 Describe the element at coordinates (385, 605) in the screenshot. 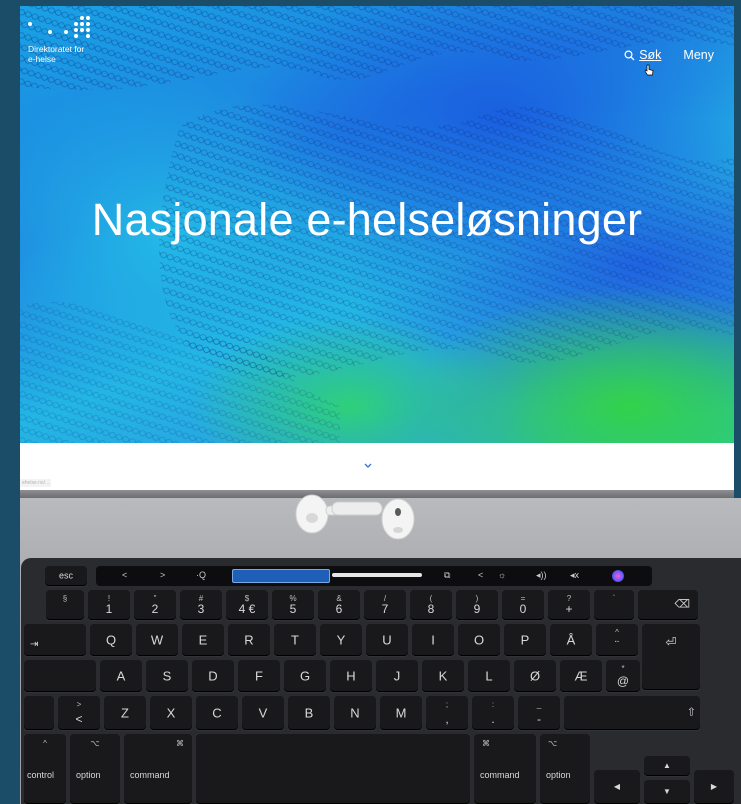

I see `key-7: / 7` at that location.